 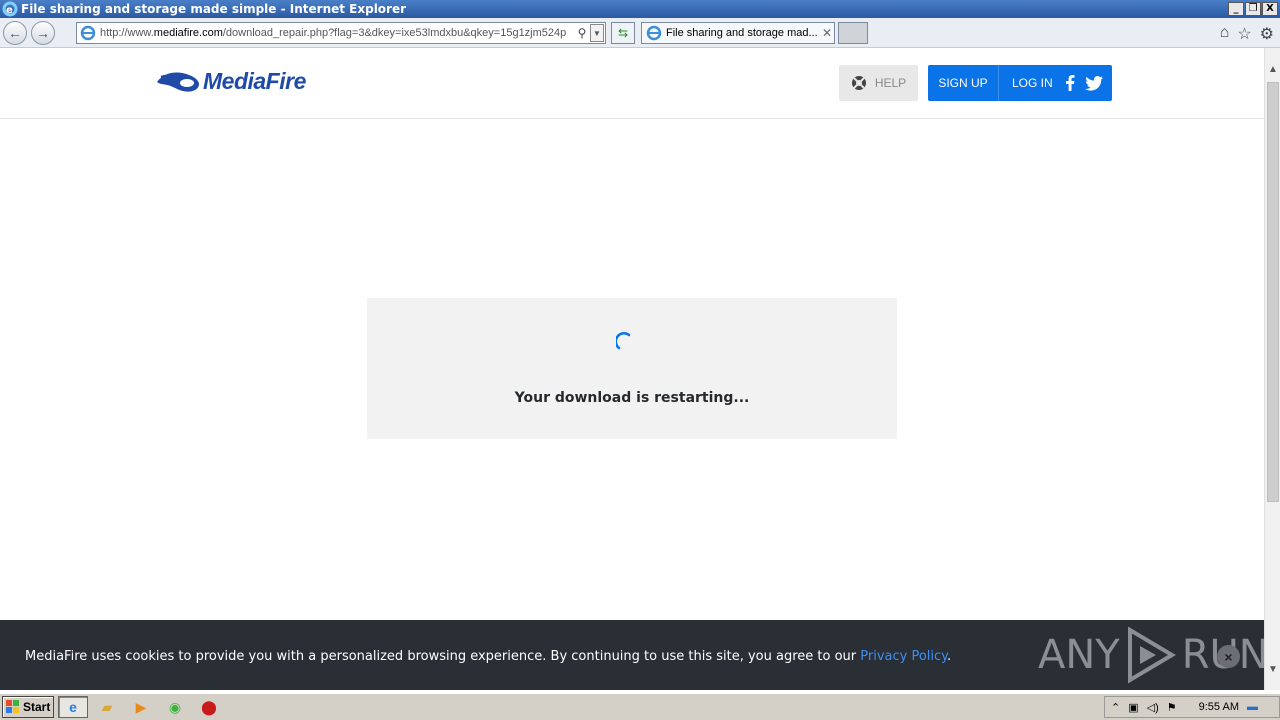 What do you see at coordinates (1273, 292) in the screenshot?
I see `scroll-thumb` at bounding box center [1273, 292].